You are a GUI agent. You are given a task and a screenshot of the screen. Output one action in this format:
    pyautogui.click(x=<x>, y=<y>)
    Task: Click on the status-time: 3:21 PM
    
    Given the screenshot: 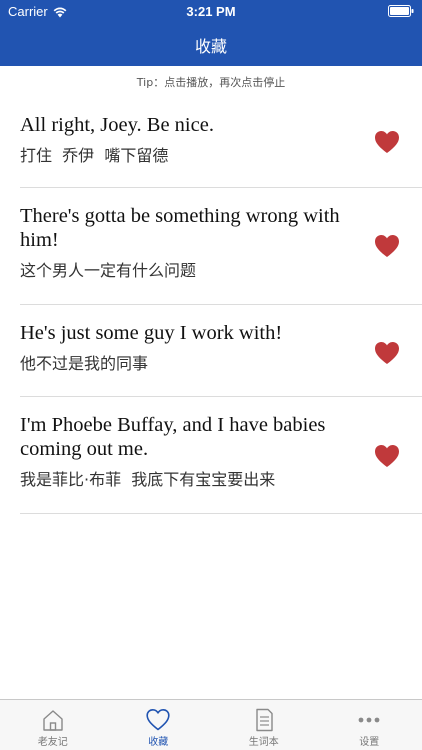 What is the action you would take?
    pyautogui.click(x=211, y=11)
    